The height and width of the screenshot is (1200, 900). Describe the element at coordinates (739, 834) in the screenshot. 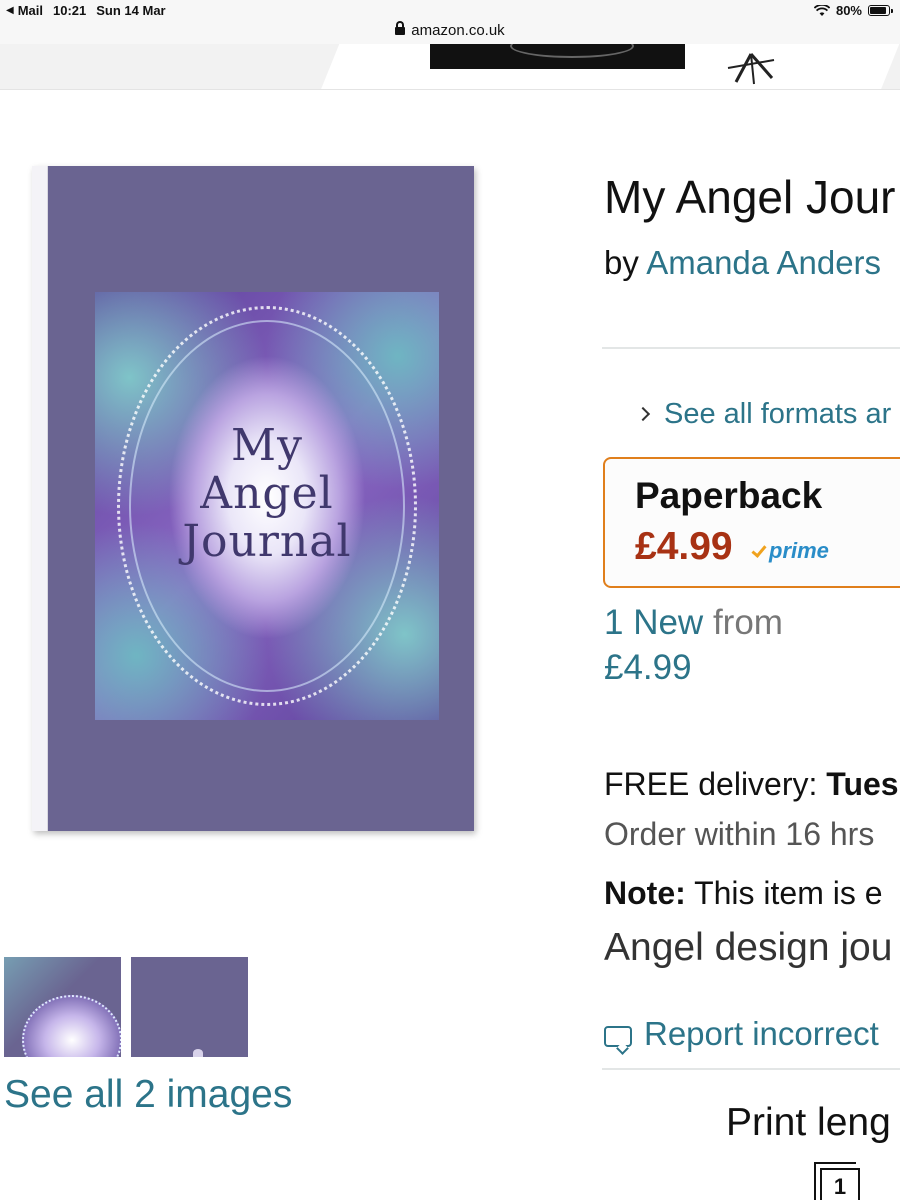

I see `order-within-text: Order within 16 hrs` at that location.